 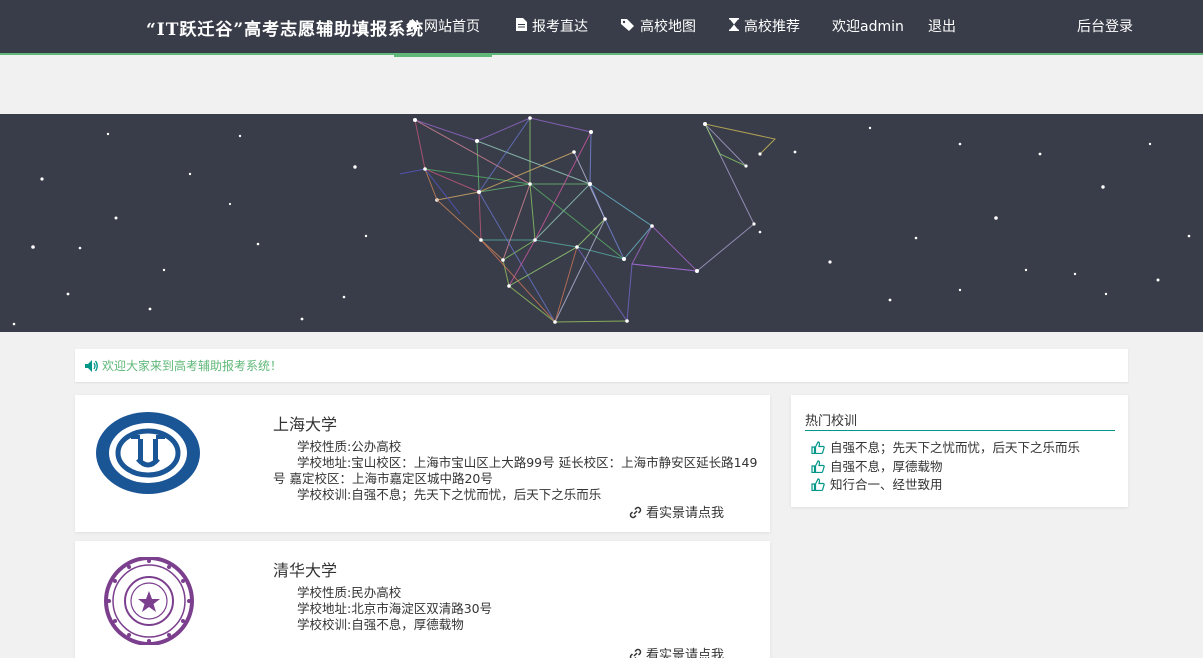 I want to click on nav-apply-direct: 报考直达, so click(x=552, y=27).